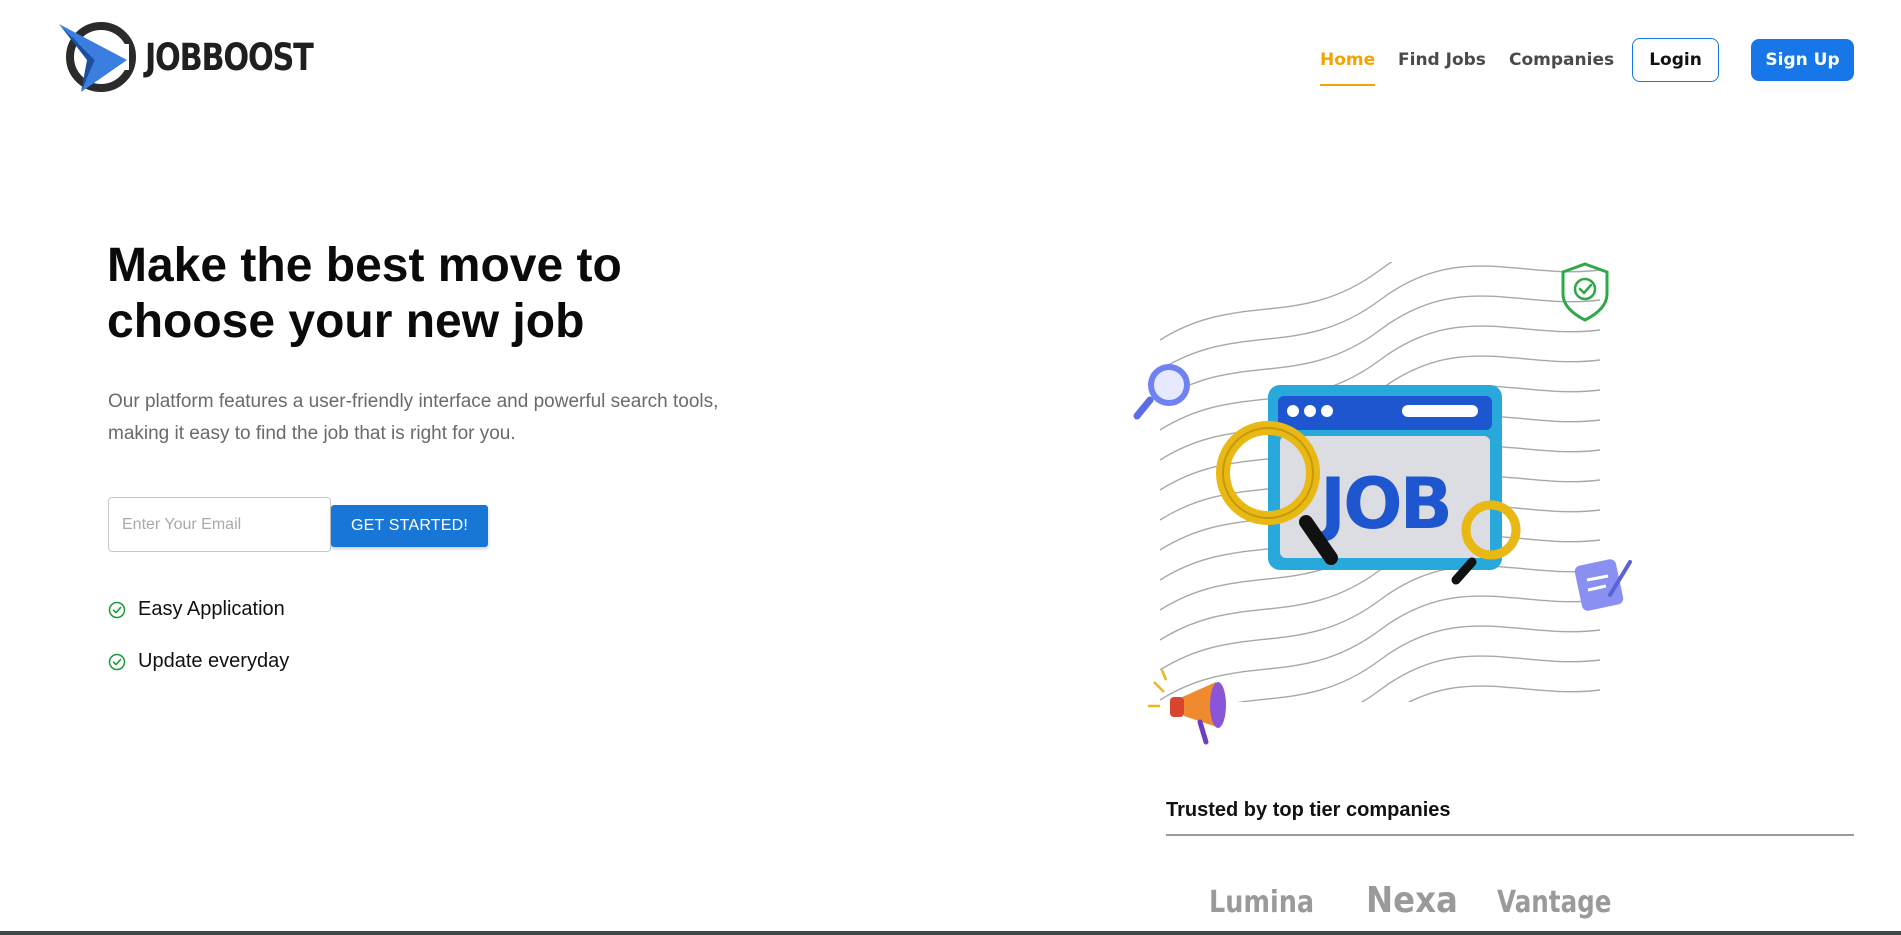  I want to click on hero-illustration: JOB, so click(1382, 503).